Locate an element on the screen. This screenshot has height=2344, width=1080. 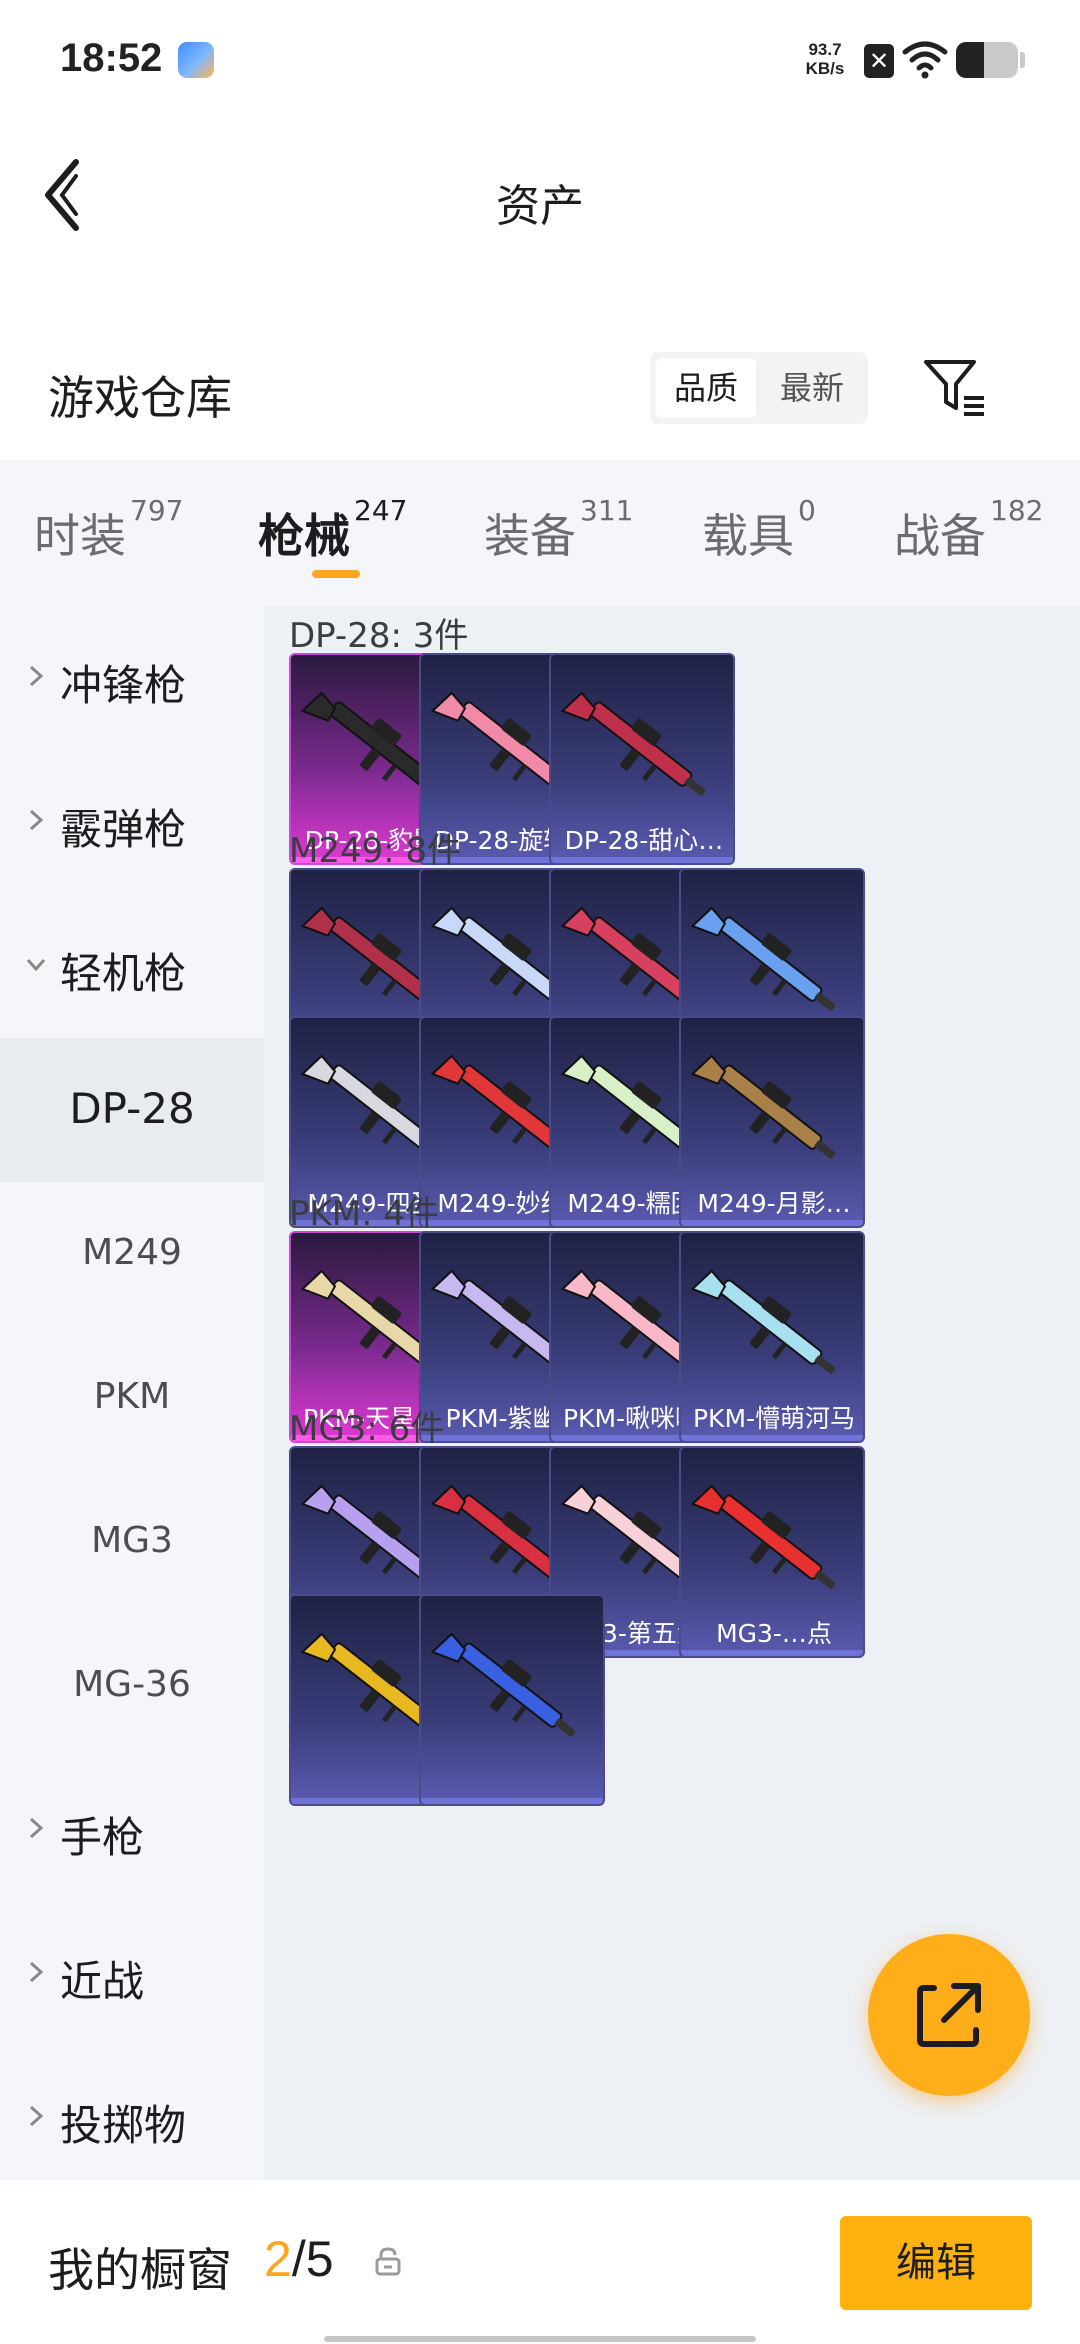
share-icon is located at coordinates (949, 2015).